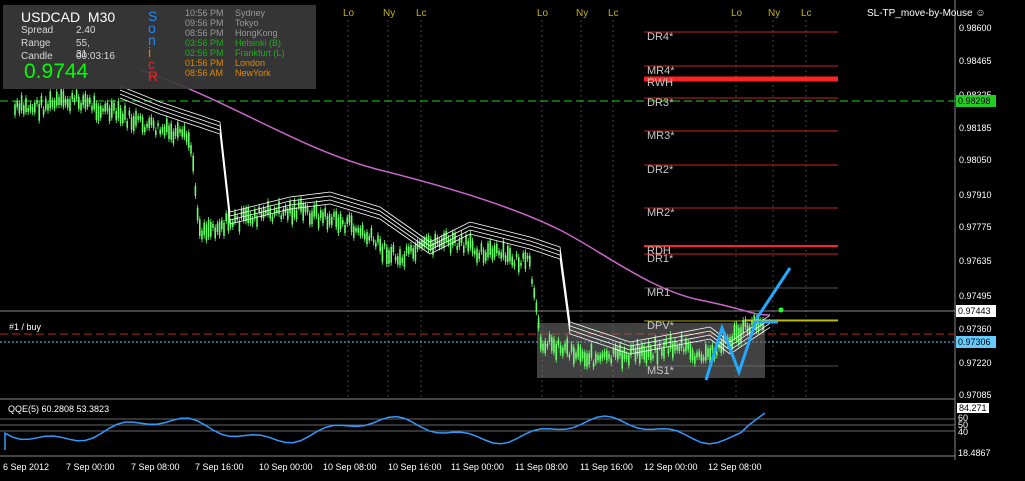  Describe the element at coordinates (26, 467) in the screenshot. I see `time-axis-label: 6 Sep 2012` at that location.